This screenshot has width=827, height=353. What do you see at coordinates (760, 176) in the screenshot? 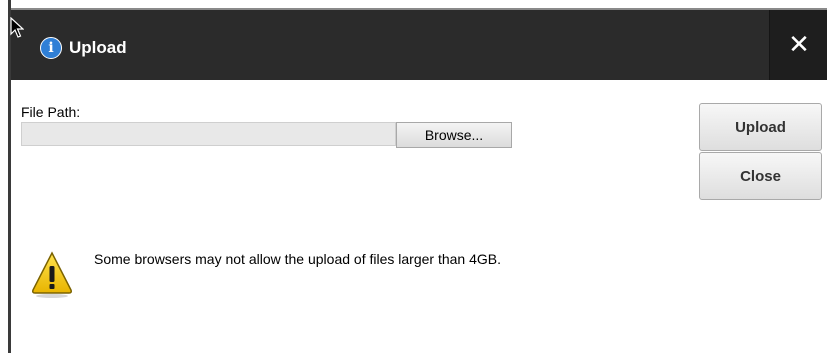
I see `close-button: Close` at bounding box center [760, 176].